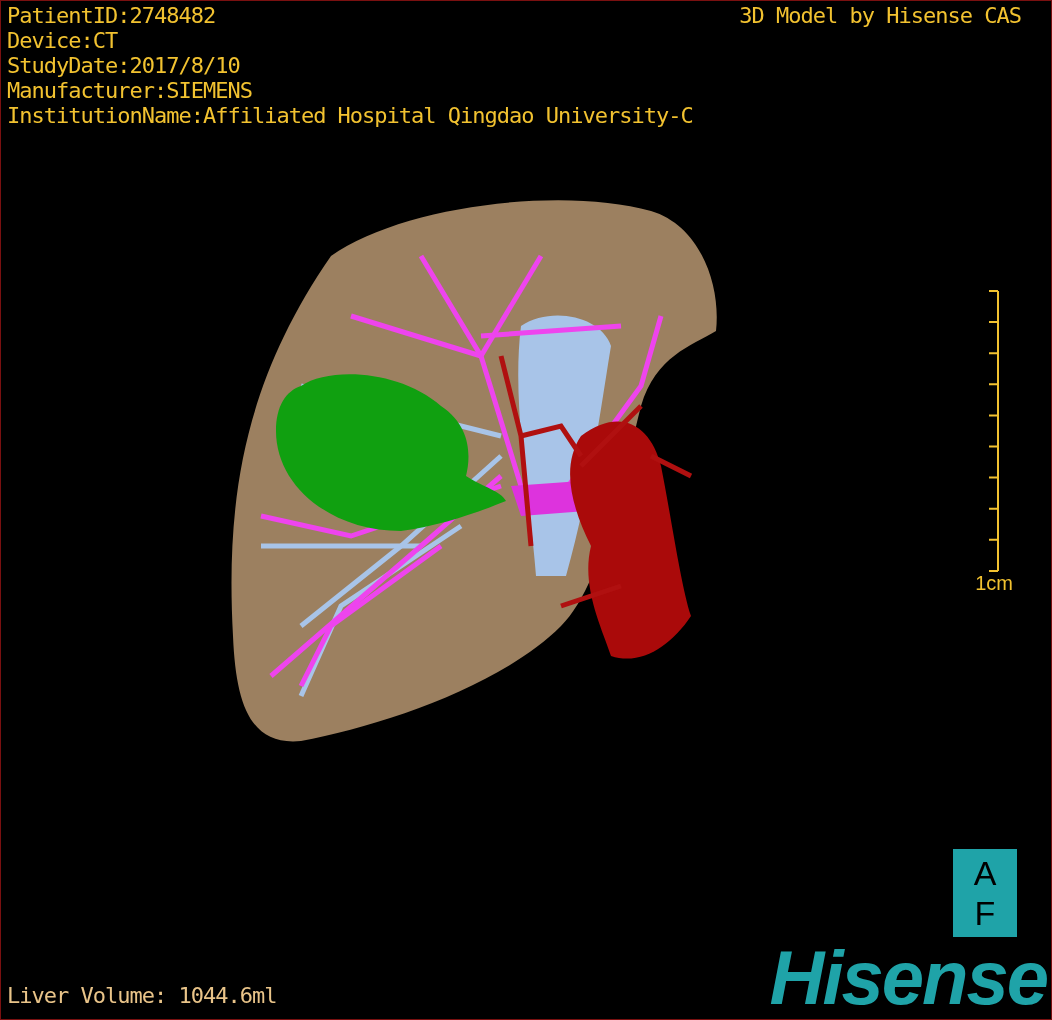 The height and width of the screenshot is (1020, 1052). I want to click on info-line: Device:CT, so click(63, 40).